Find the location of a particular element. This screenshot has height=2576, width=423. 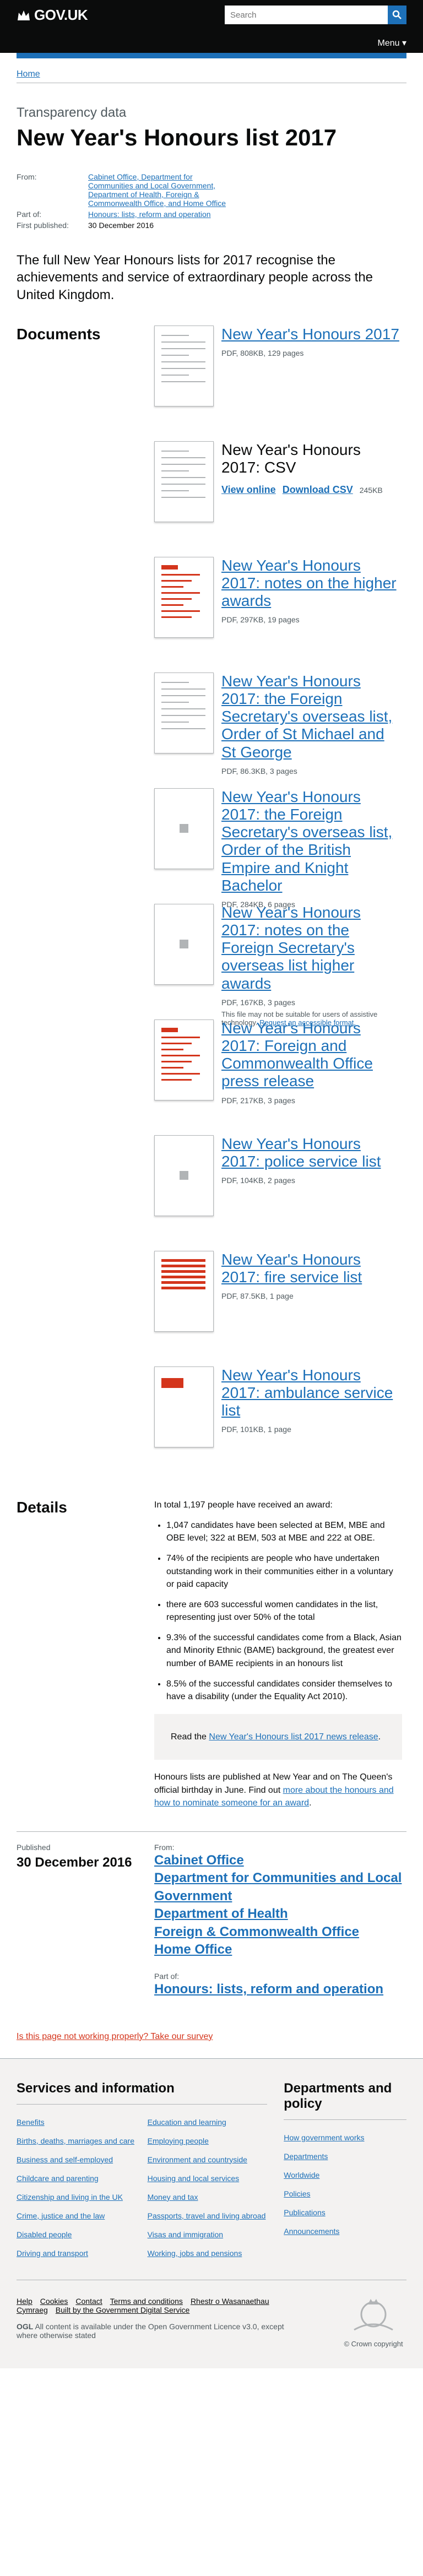

footer-service-link: Working, jobs and pensions is located at coordinates (208, 2253).